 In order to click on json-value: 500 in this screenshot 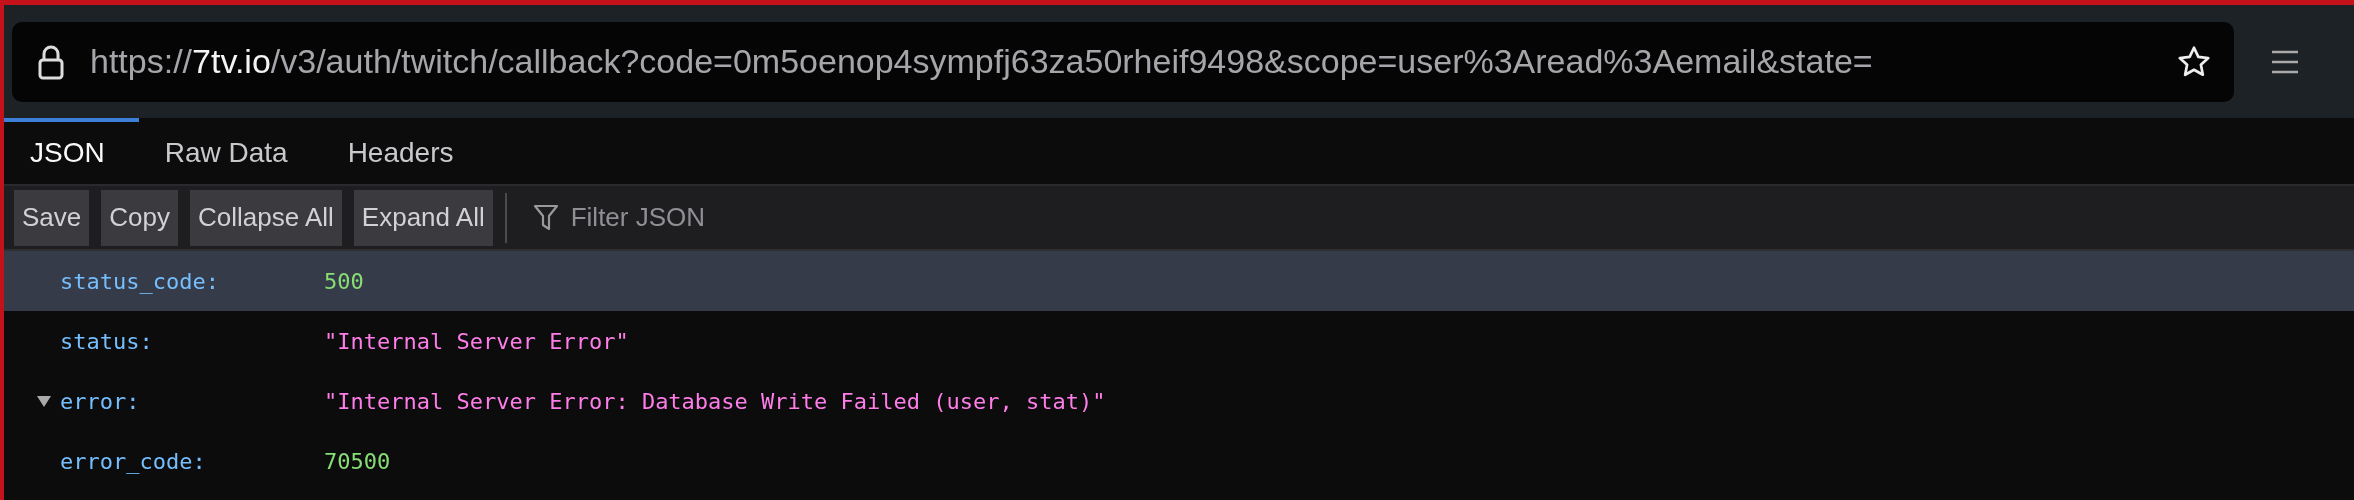, I will do `click(344, 281)`.